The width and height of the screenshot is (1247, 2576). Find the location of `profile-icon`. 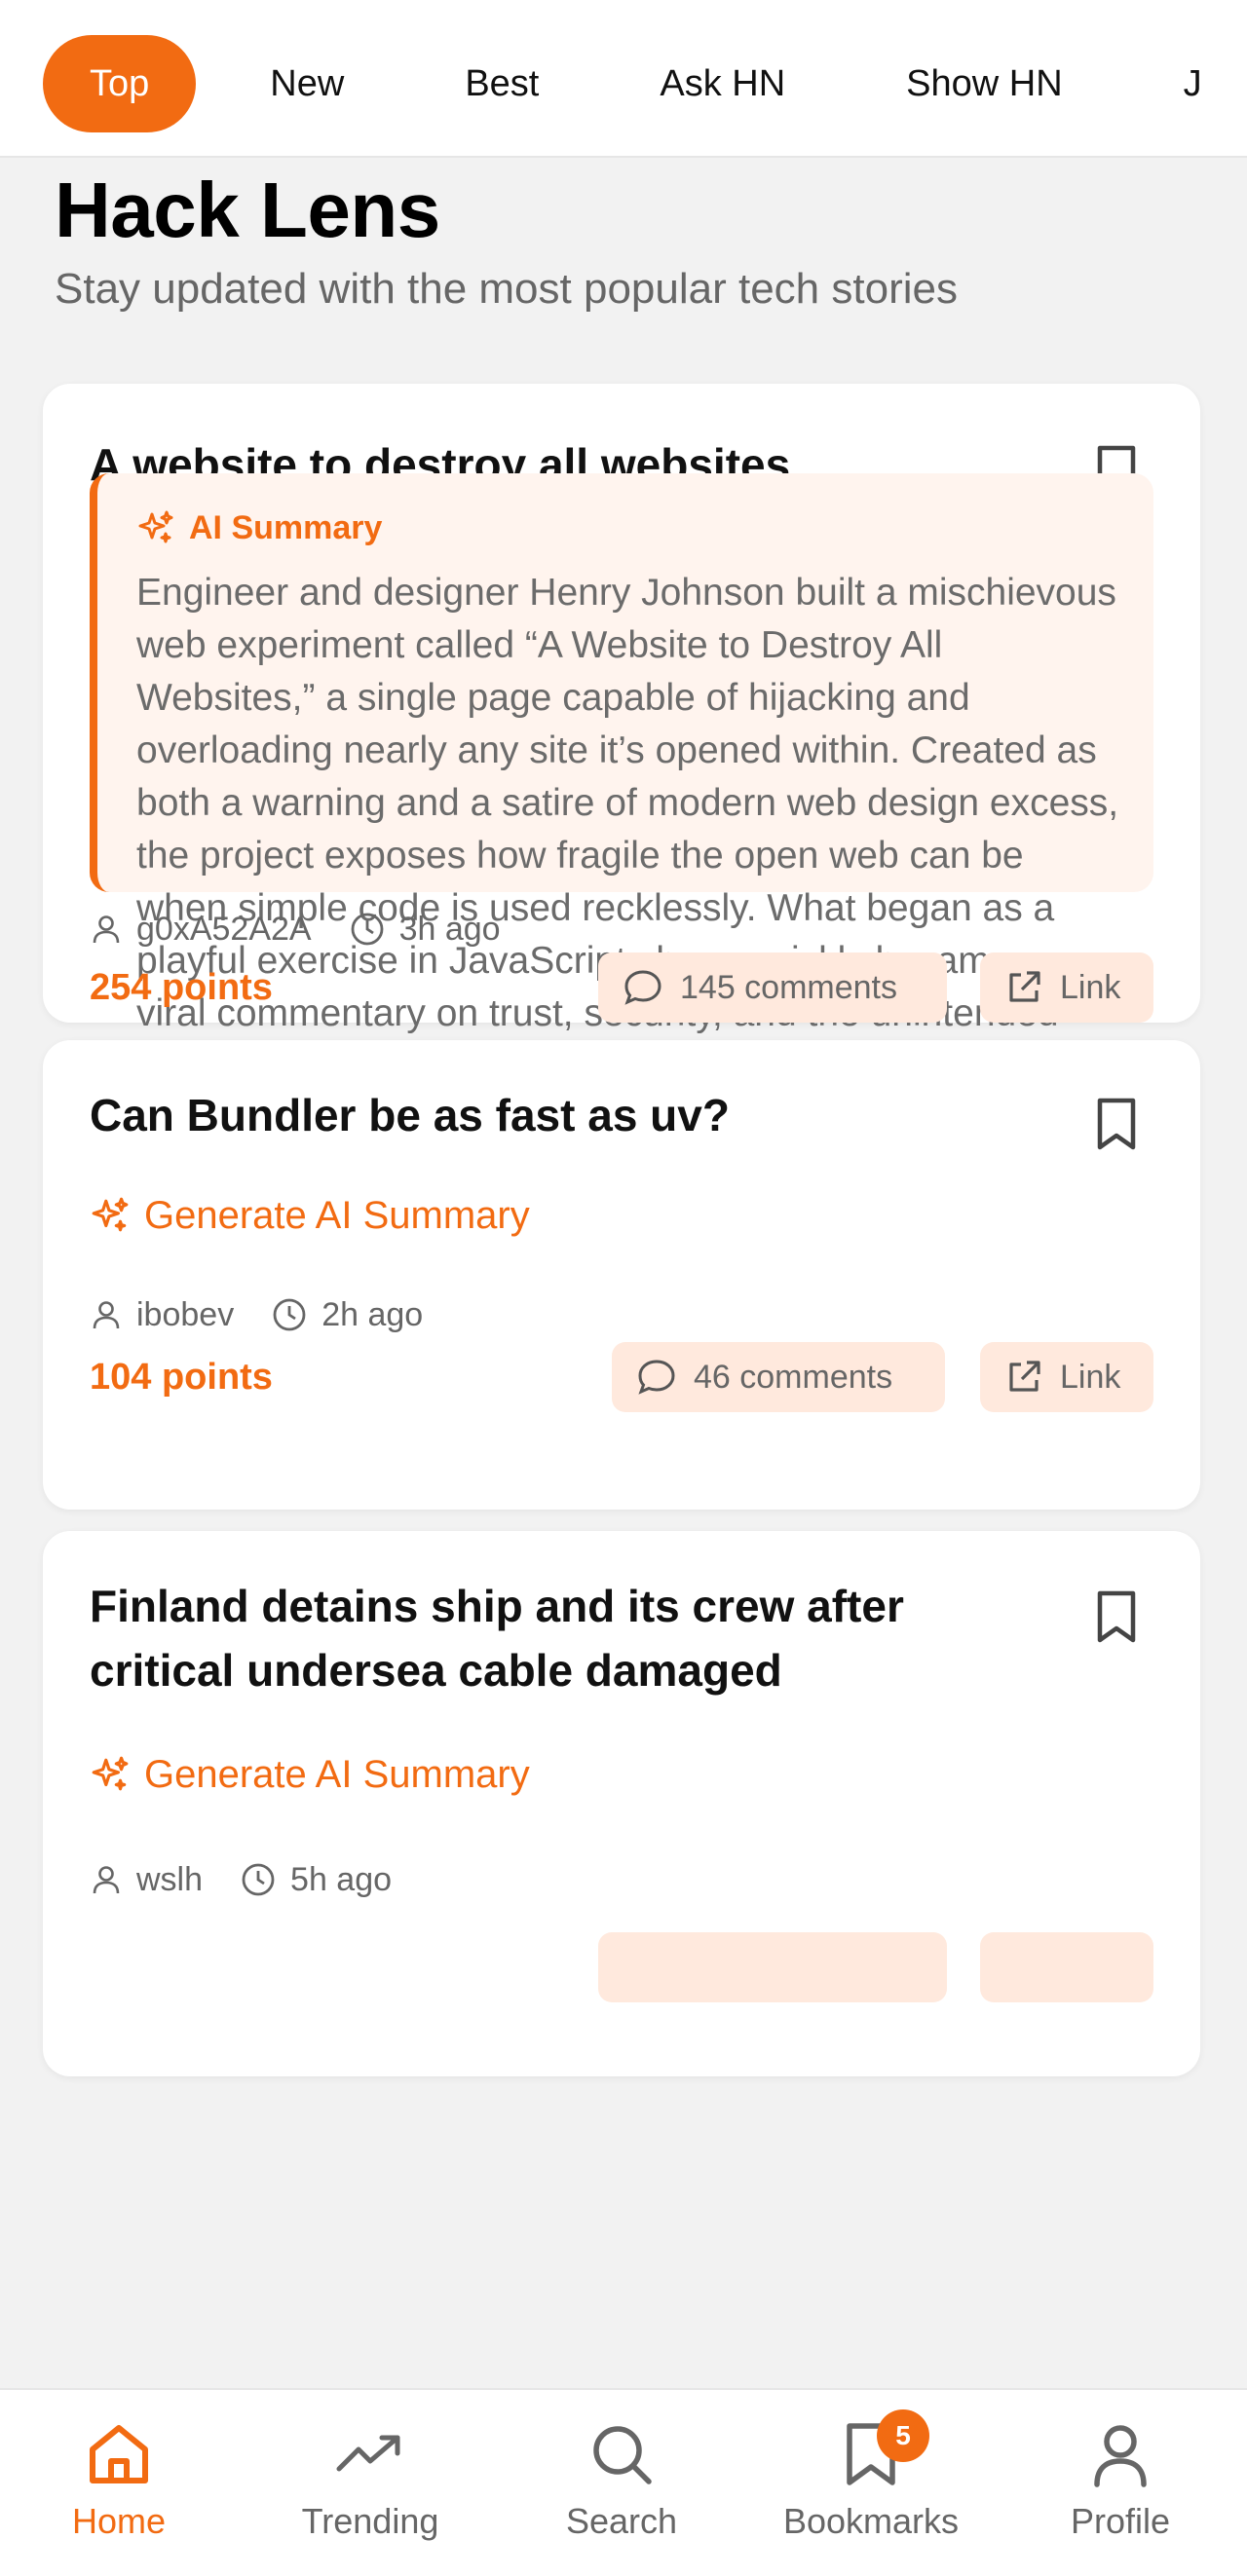

profile-icon is located at coordinates (1120, 2454).